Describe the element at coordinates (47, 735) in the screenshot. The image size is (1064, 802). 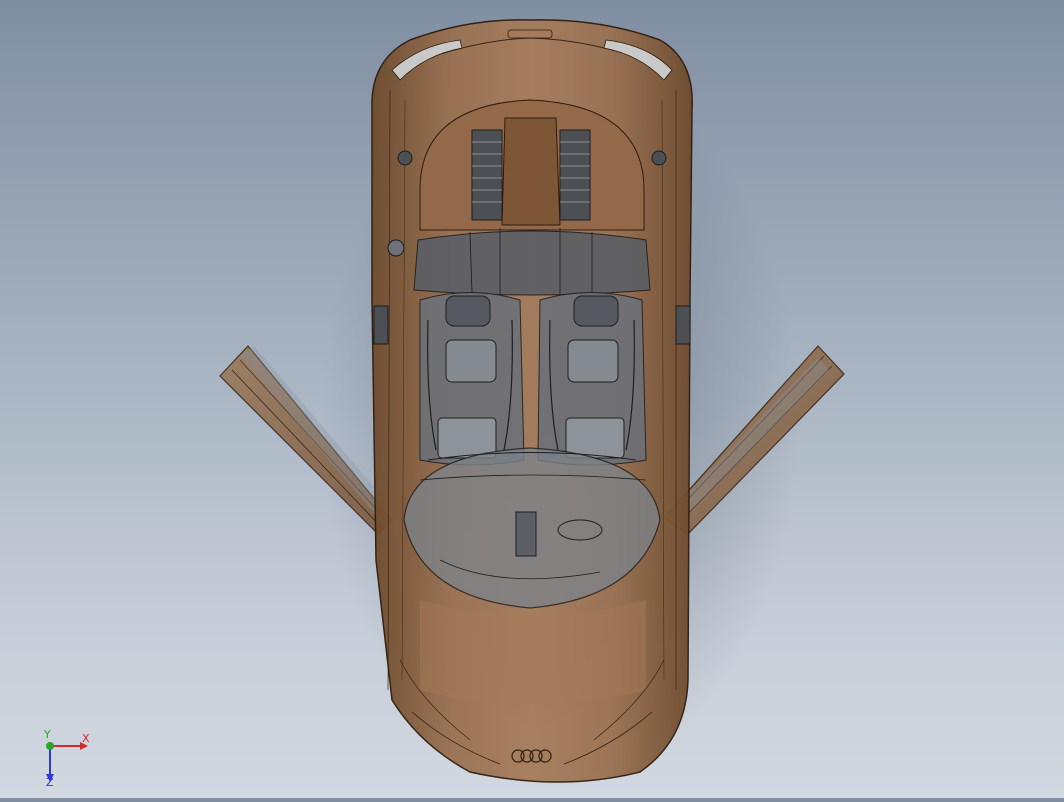
I see `y-label: Y` at that location.